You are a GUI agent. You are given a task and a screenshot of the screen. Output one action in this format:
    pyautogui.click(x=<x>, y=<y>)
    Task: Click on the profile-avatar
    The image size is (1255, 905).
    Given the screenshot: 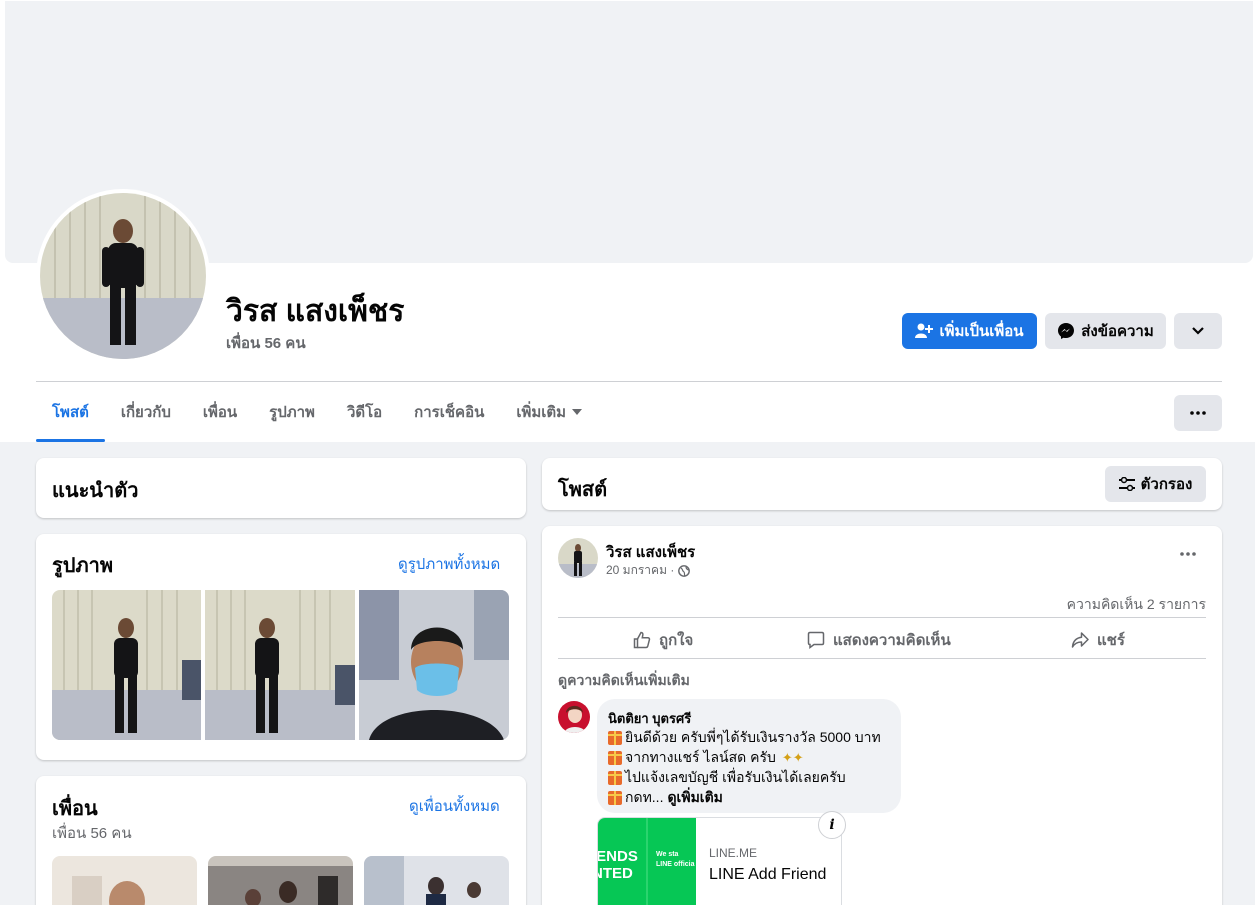 What is the action you would take?
    pyautogui.click(x=123, y=276)
    